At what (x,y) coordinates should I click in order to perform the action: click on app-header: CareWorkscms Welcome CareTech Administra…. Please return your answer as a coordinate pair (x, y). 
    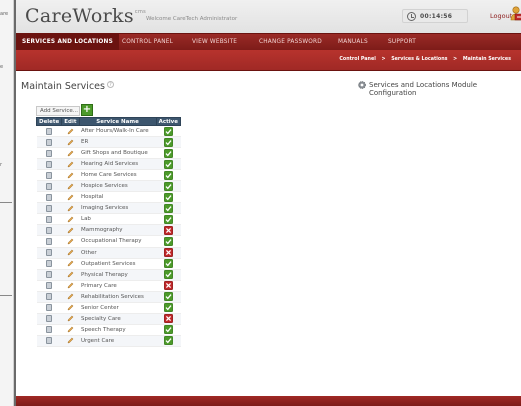
    Looking at the image, I should click on (268, 16).